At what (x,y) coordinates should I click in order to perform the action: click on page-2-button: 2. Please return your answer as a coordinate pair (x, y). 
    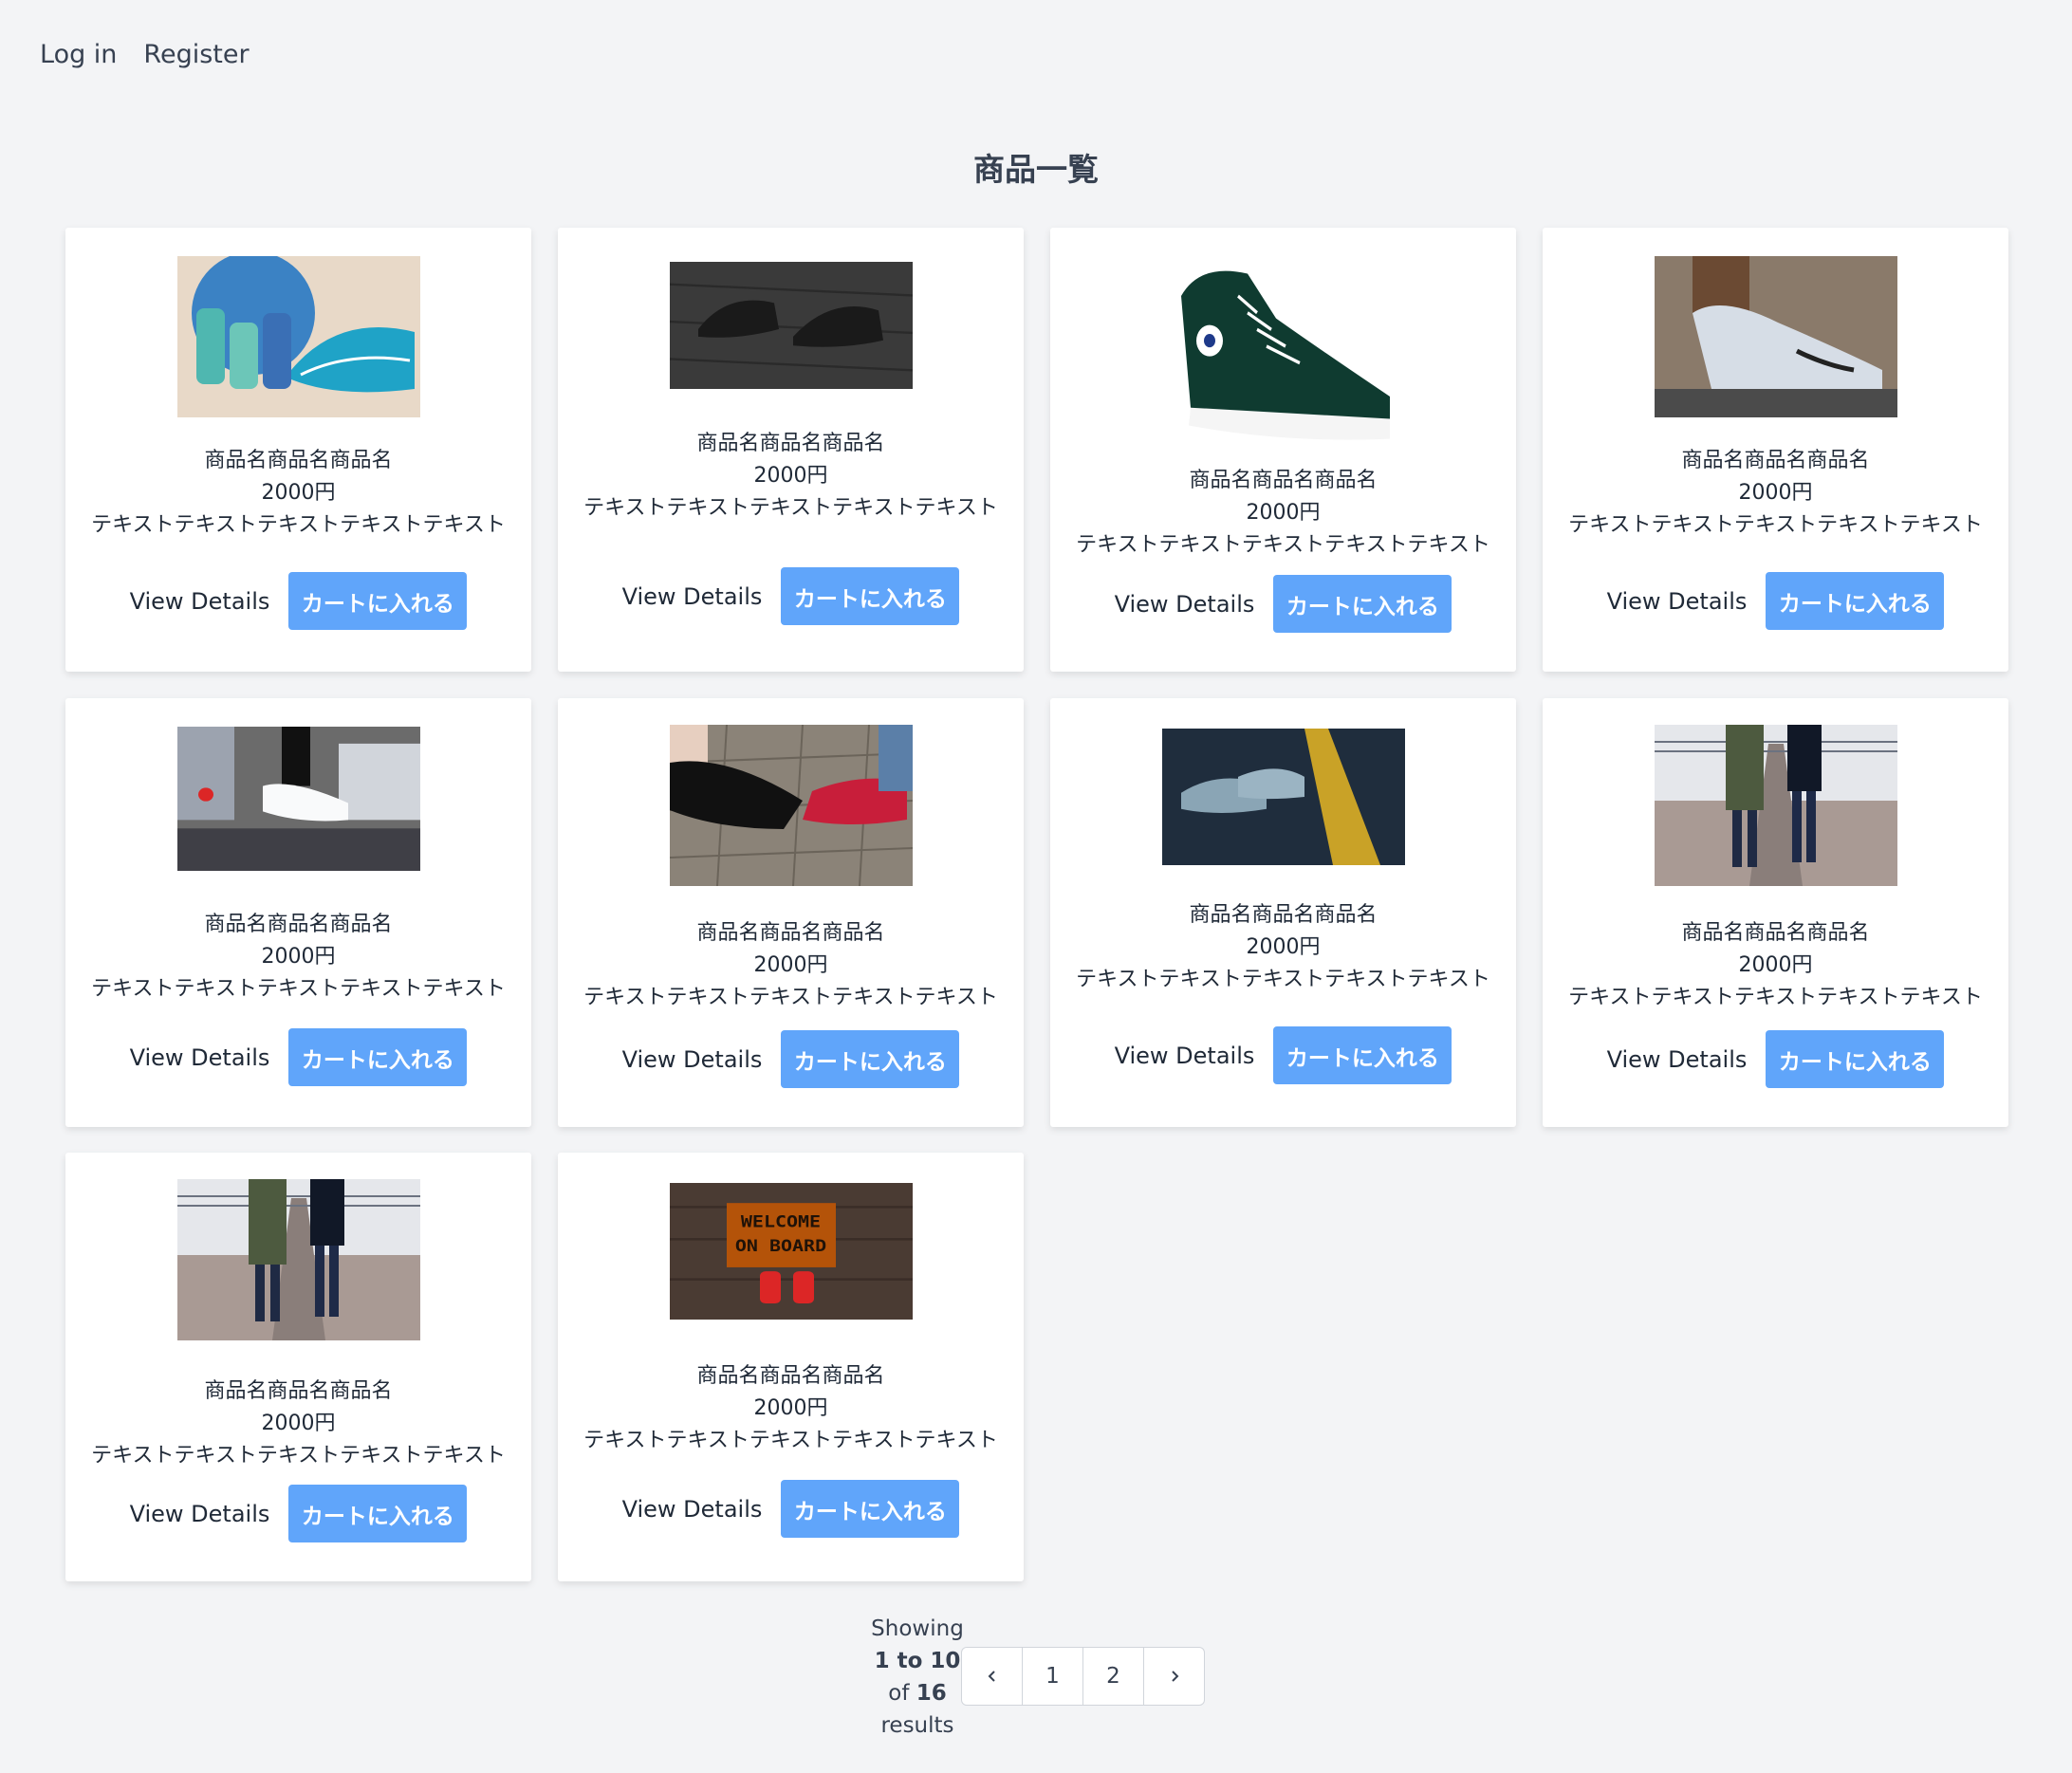
    Looking at the image, I should click on (1113, 1677).